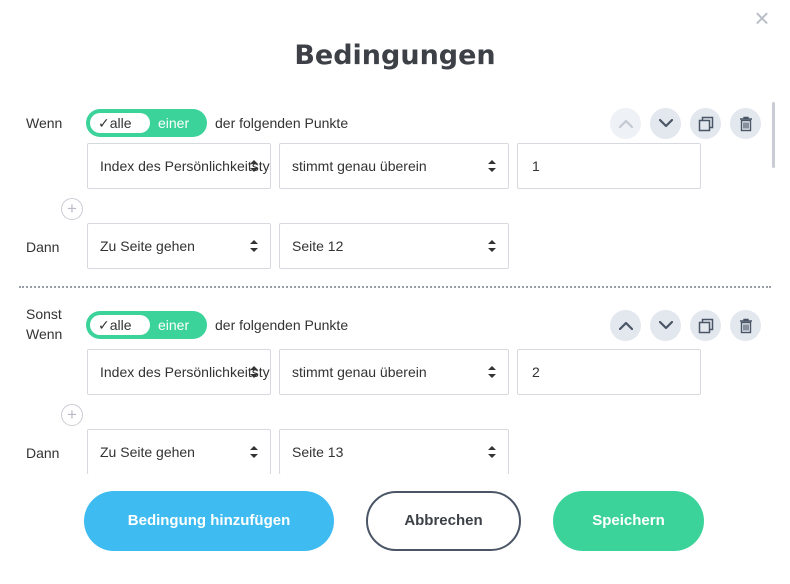 This screenshot has height=584, width=790. What do you see at coordinates (44, 123) in the screenshot?
I see `condition-label: Wenn` at bounding box center [44, 123].